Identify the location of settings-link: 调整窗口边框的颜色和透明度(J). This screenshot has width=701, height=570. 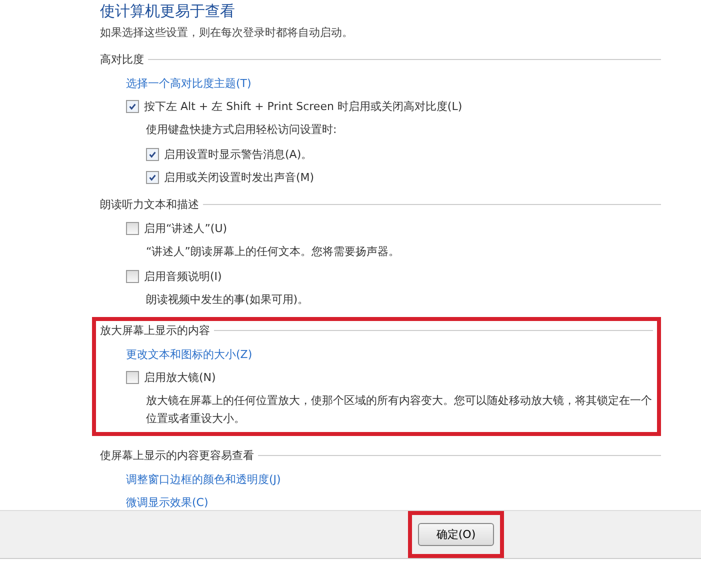
(203, 479).